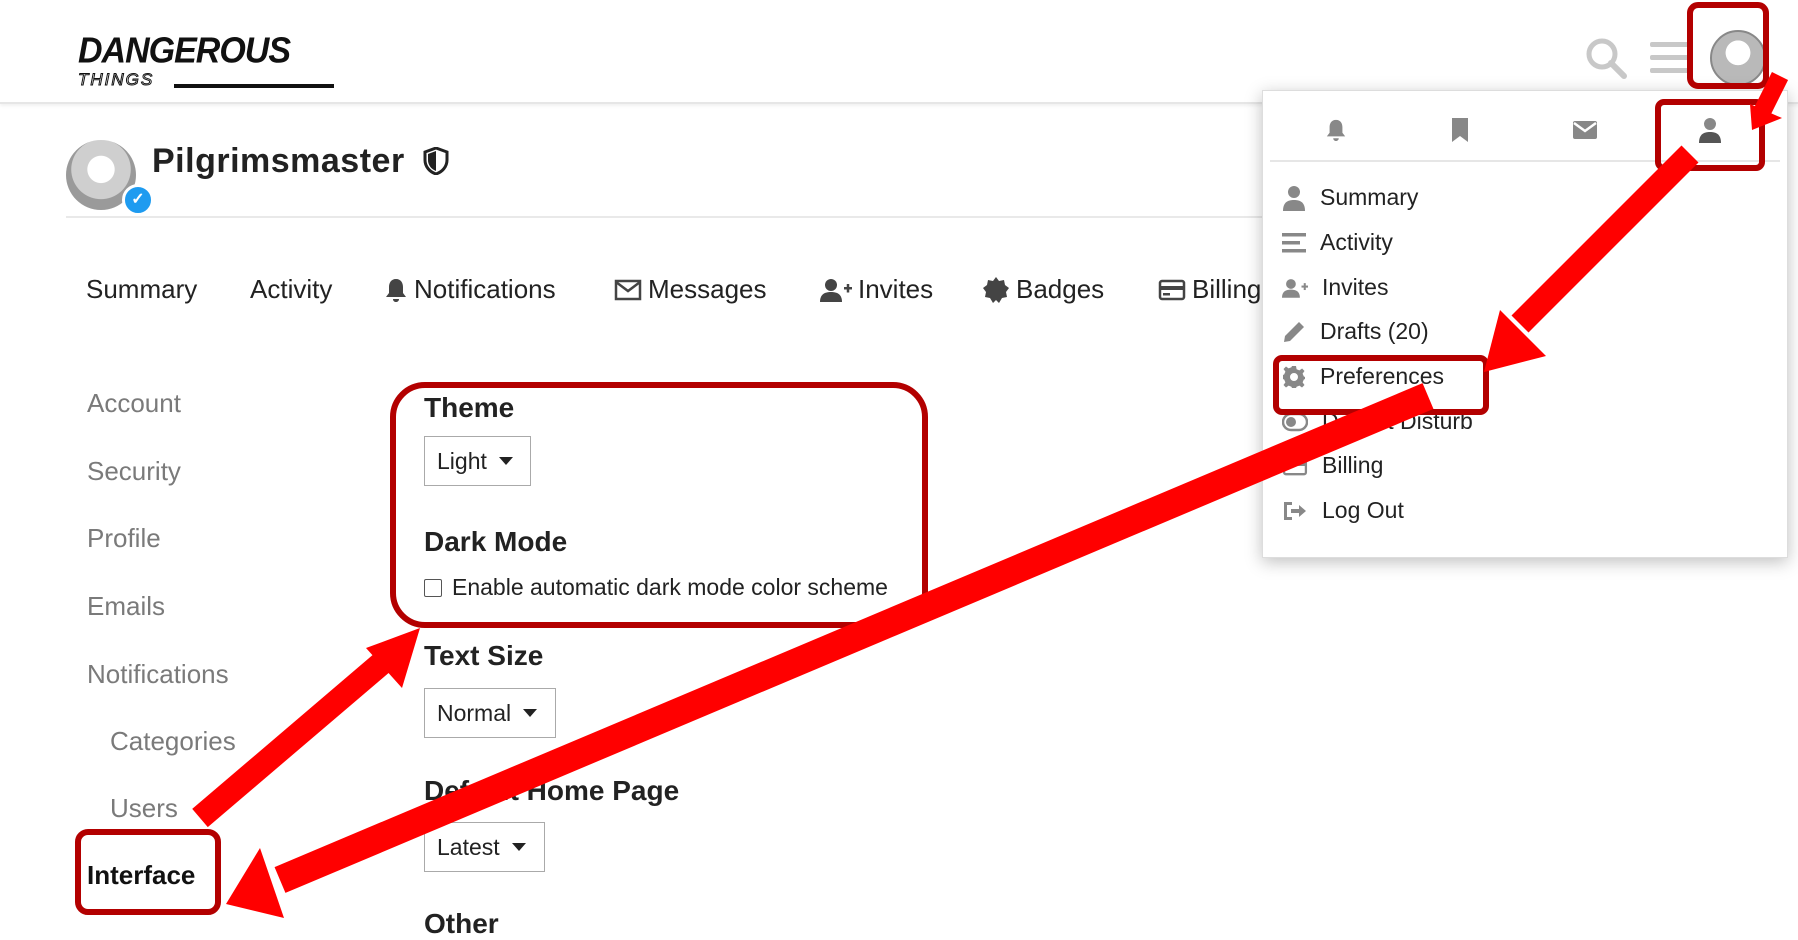 The width and height of the screenshot is (1798, 940). Describe the element at coordinates (173, 741) in the screenshot. I see `sidebar-item-categories: Categories` at that location.